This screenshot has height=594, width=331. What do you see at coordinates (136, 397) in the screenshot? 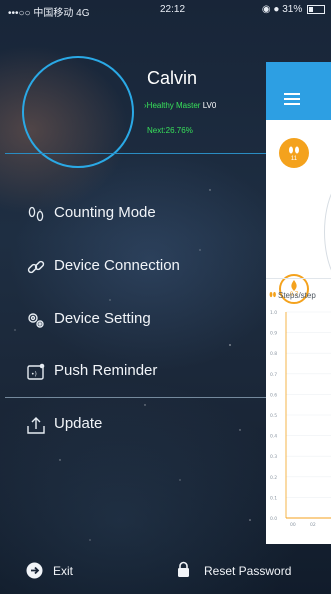
I see `menu-divider` at bounding box center [136, 397].